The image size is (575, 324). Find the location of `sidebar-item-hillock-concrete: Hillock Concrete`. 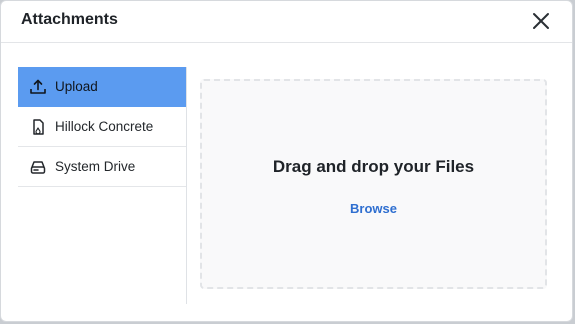

sidebar-item-hillock-concrete: Hillock Concrete is located at coordinates (102, 127).